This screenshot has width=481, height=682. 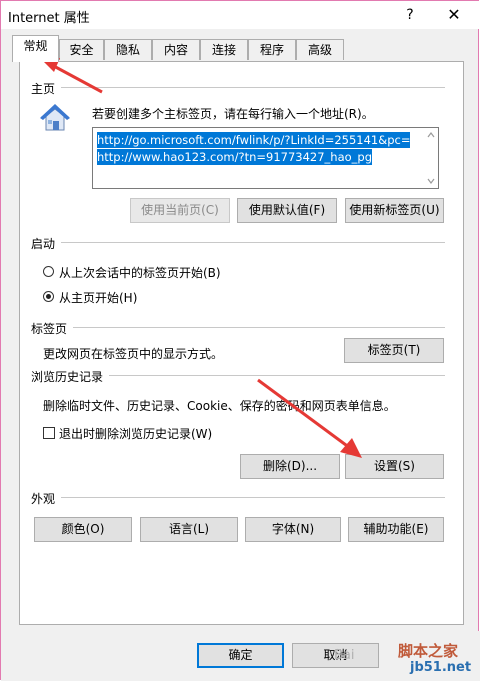 What do you see at coordinates (428, 651) in the screenshot?
I see `watermark-site-name: 脚本之家` at bounding box center [428, 651].